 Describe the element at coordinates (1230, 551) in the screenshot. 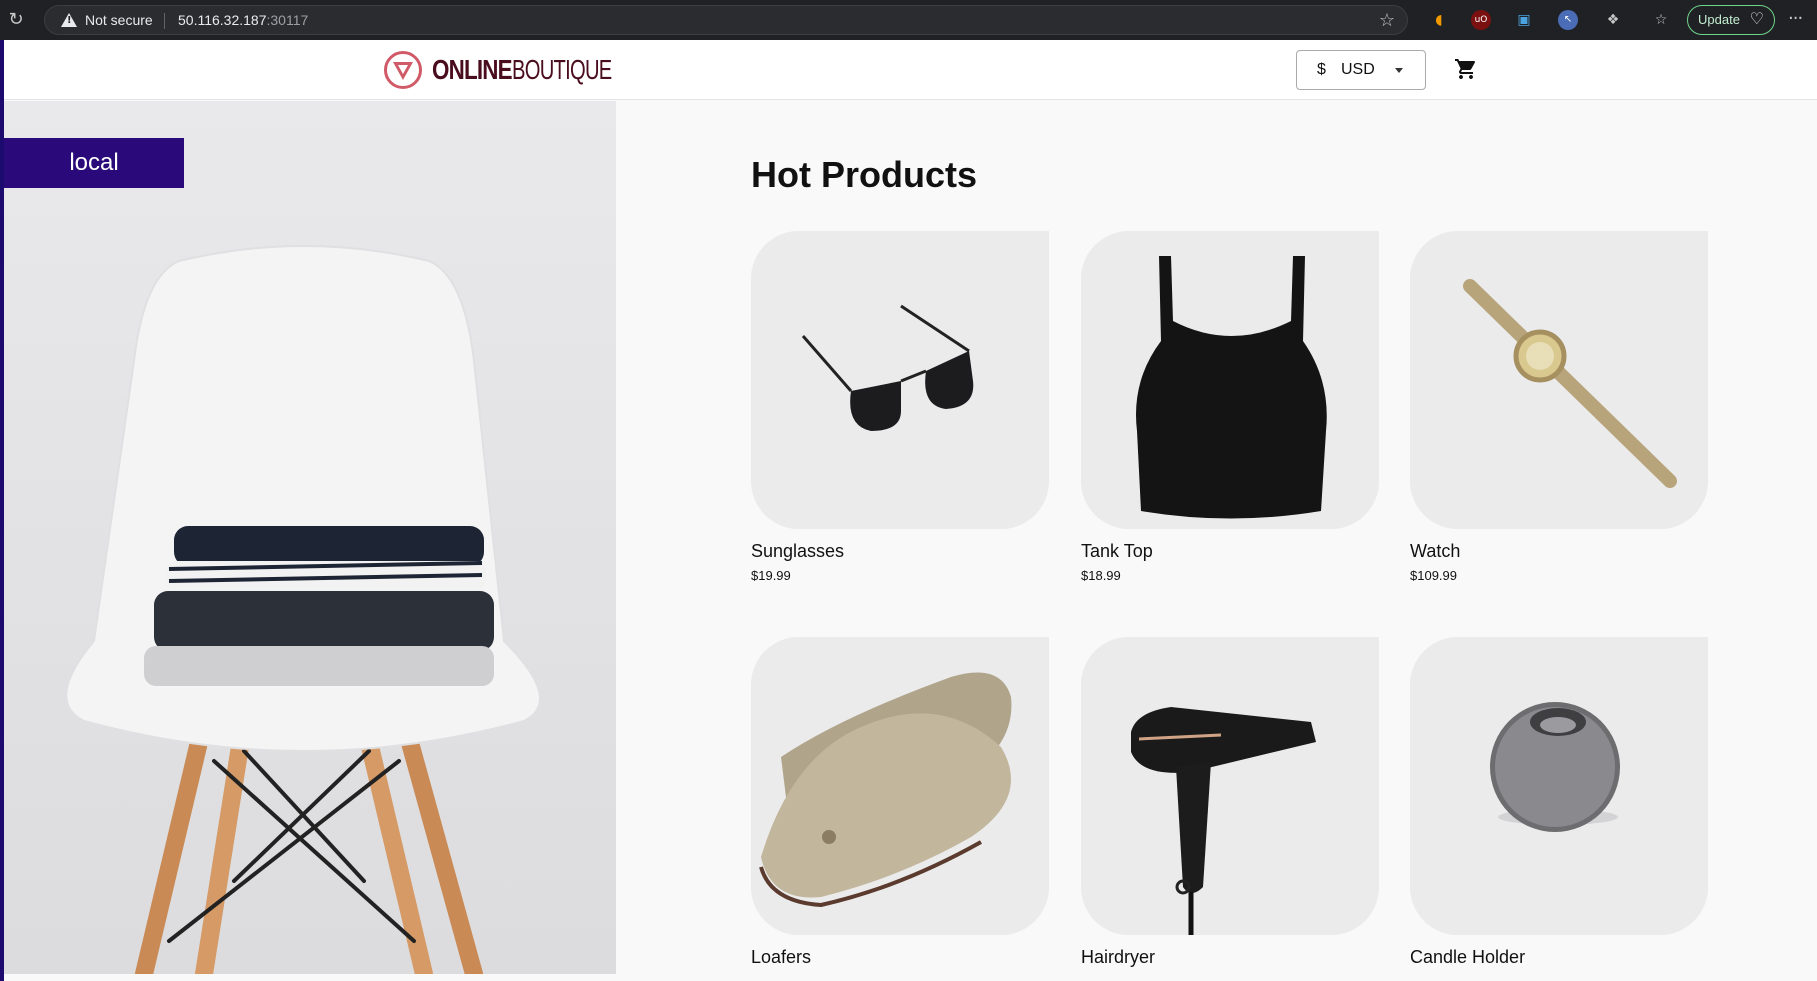

I see `product-name: Tank Top` at that location.